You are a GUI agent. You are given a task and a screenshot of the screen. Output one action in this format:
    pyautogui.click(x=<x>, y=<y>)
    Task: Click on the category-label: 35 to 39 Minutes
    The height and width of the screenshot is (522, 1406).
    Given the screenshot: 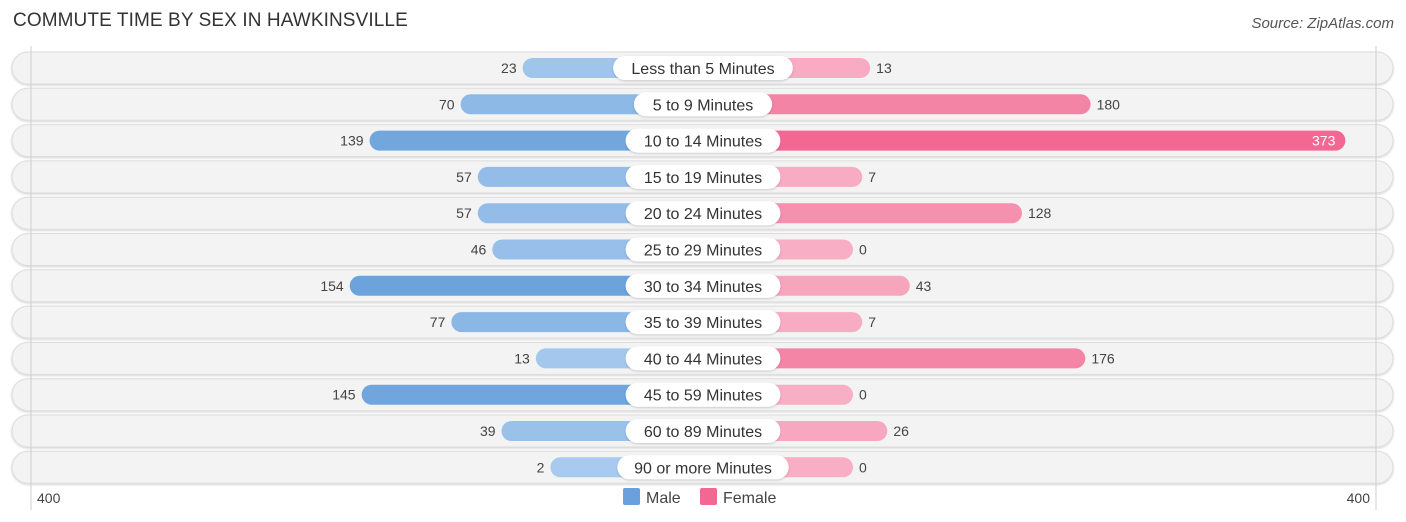 What is the action you would take?
    pyautogui.click(x=703, y=323)
    